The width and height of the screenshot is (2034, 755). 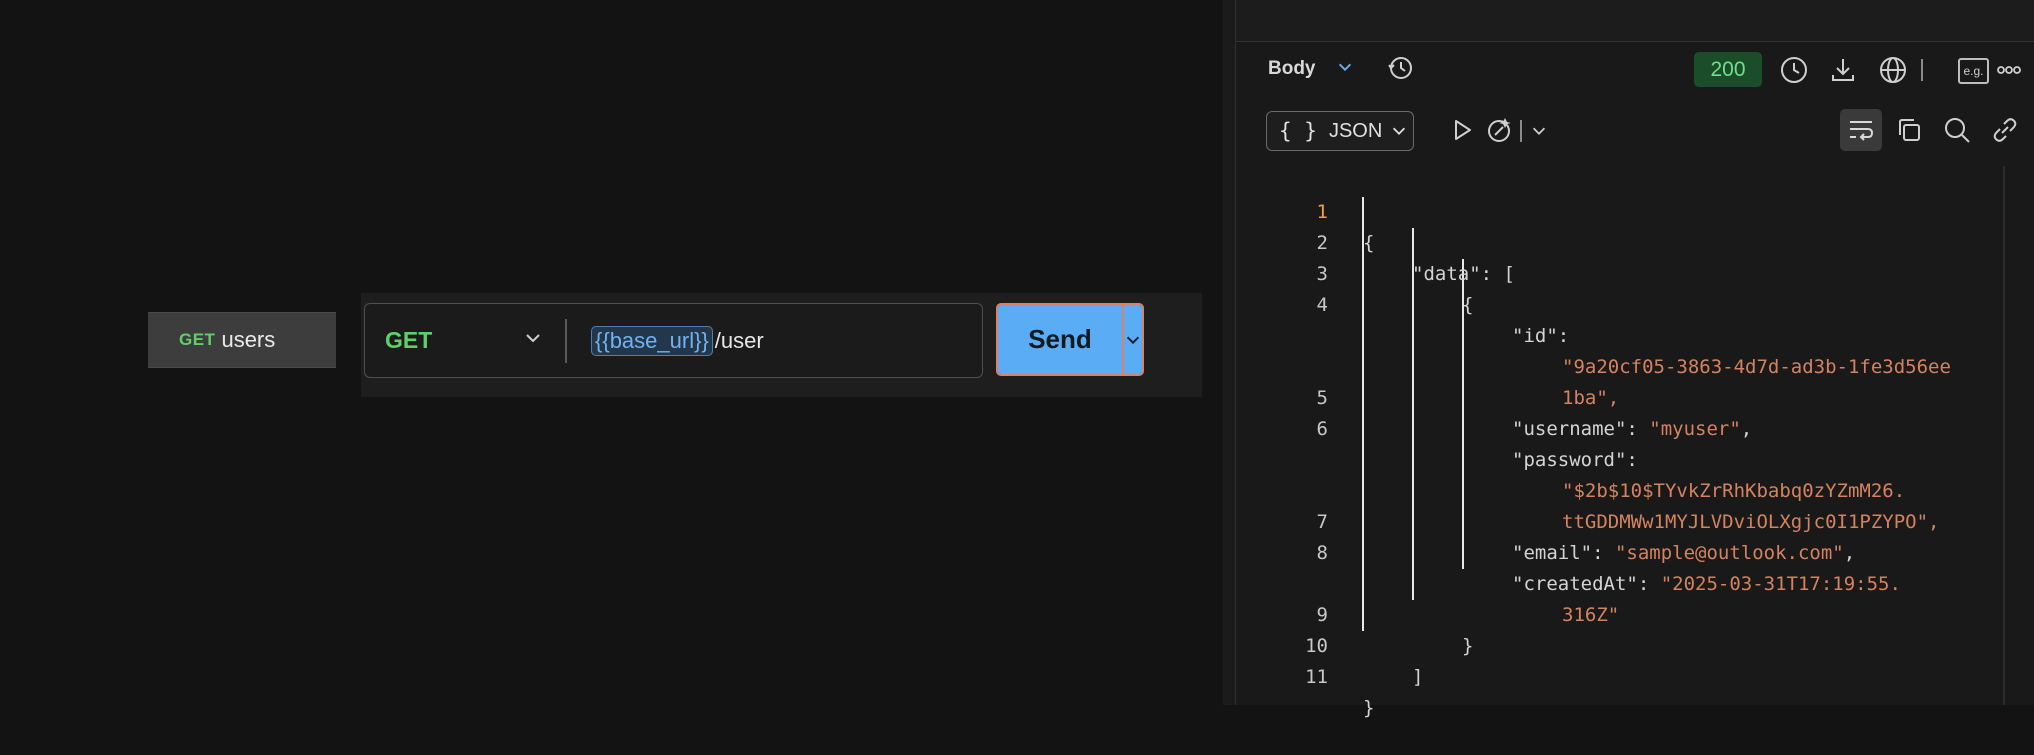 What do you see at coordinates (1635, 132) in the screenshot?
I see `body-format-toolbar: { } JSON` at bounding box center [1635, 132].